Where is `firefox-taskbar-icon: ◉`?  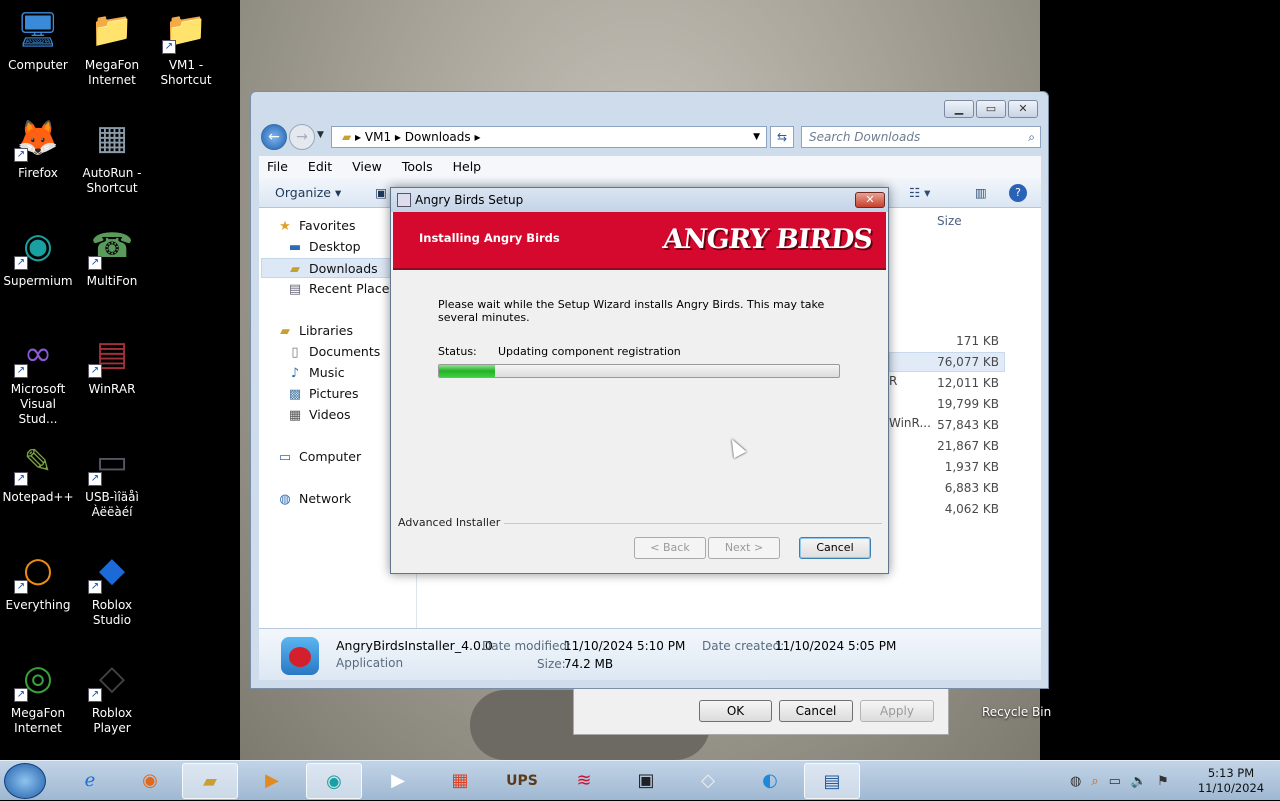 firefox-taskbar-icon: ◉ is located at coordinates (150, 781).